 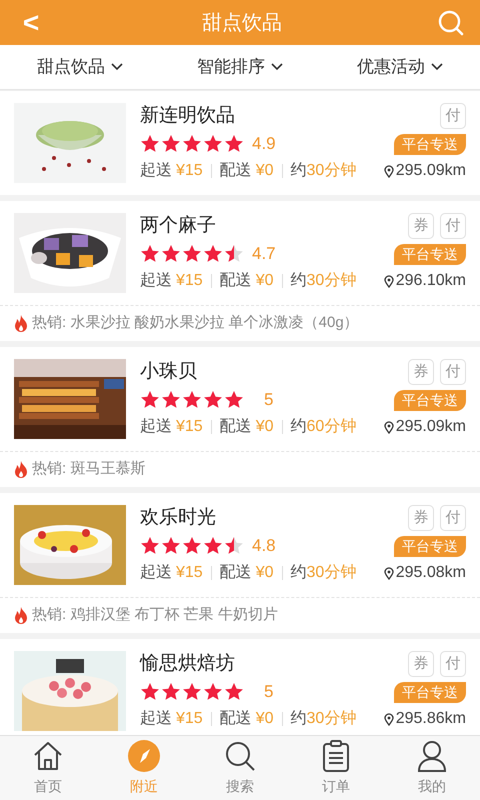 I want to click on rating: 4.7, so click(x=264, y=254).